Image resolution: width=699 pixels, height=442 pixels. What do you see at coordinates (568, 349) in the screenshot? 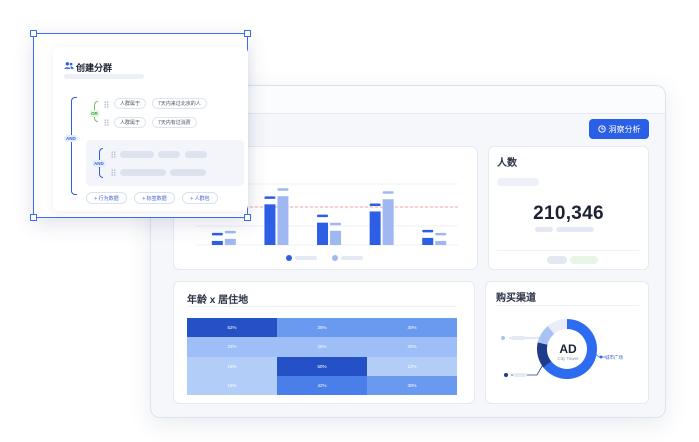
I see `donut-center-main: AD` at bounding box center [568, 349].